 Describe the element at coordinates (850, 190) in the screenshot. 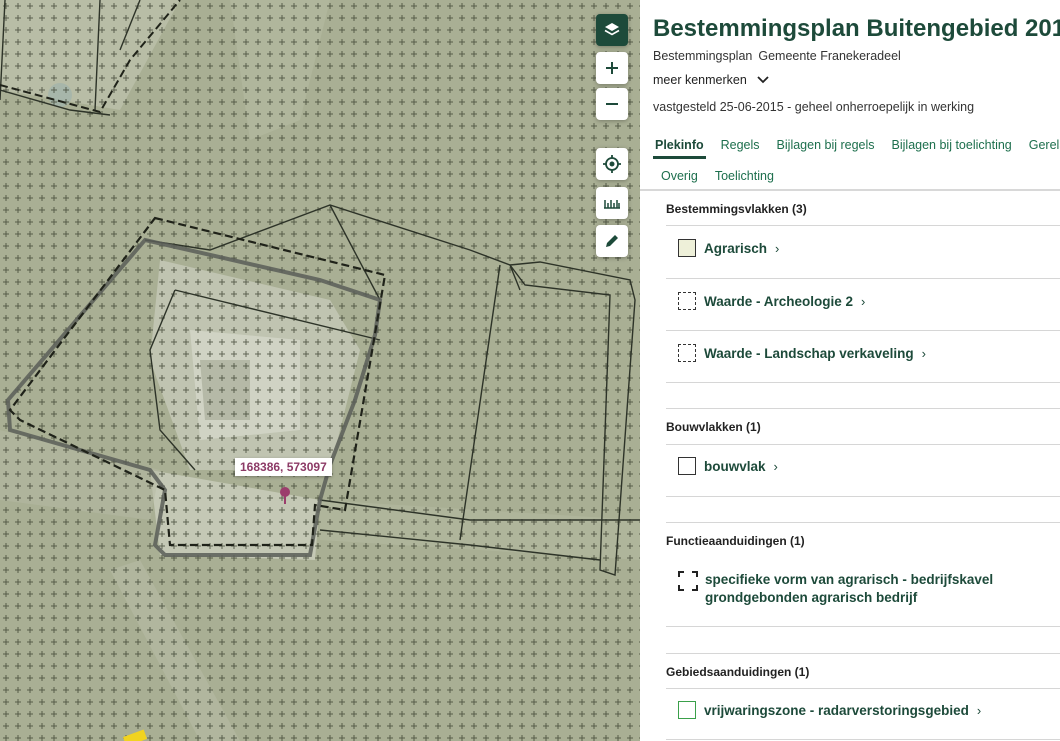

I see `tabs-divider` at that location.